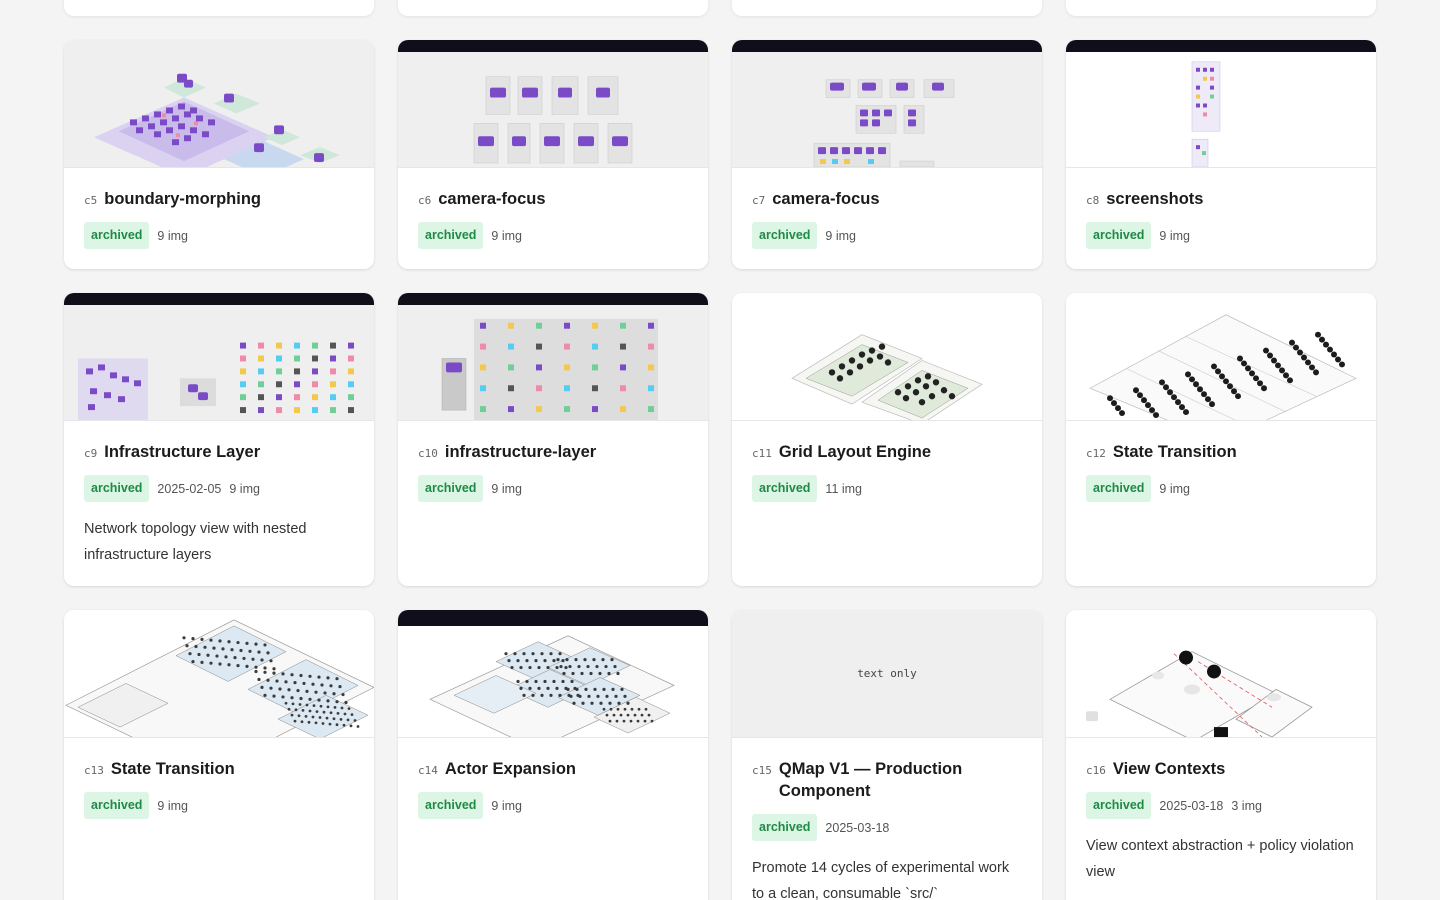 Image resolution: width=1440 pixels, height=900 pixels. I want to click on cycle-card-c8: c8 screenshots archived 9 img, so click(1221, 154).